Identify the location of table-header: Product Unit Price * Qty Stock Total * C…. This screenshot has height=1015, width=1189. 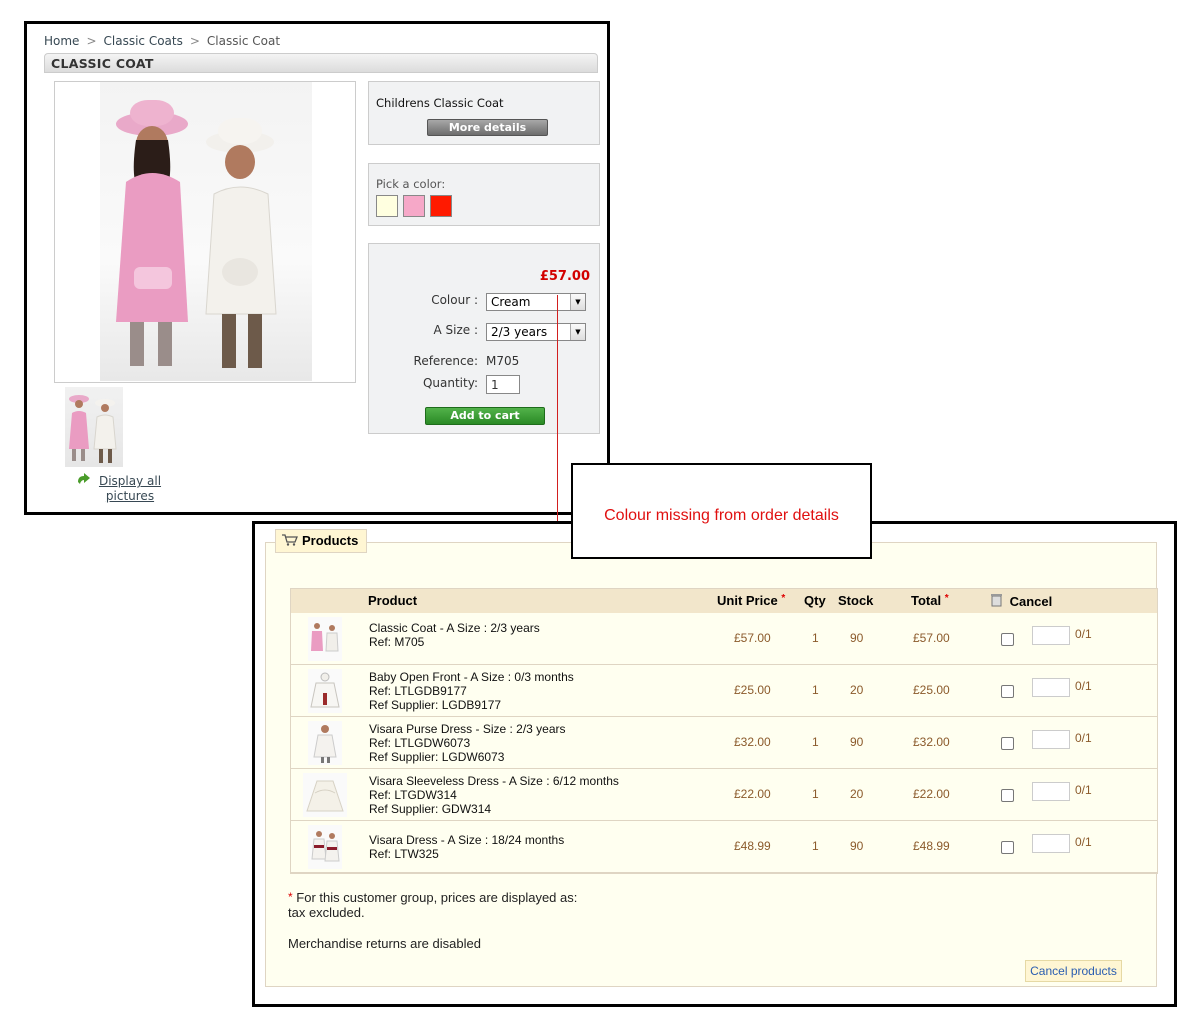
(724, 601).